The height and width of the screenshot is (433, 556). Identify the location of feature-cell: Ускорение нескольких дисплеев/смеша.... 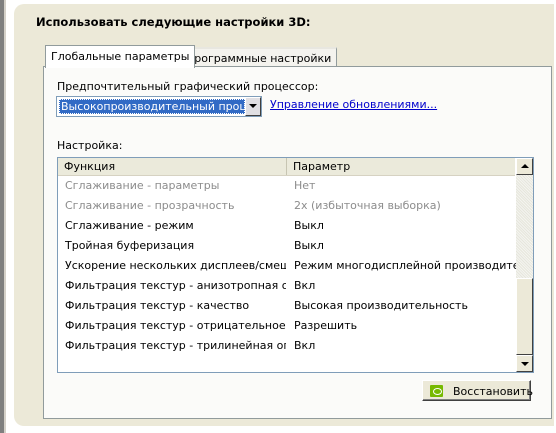
(175, 265).